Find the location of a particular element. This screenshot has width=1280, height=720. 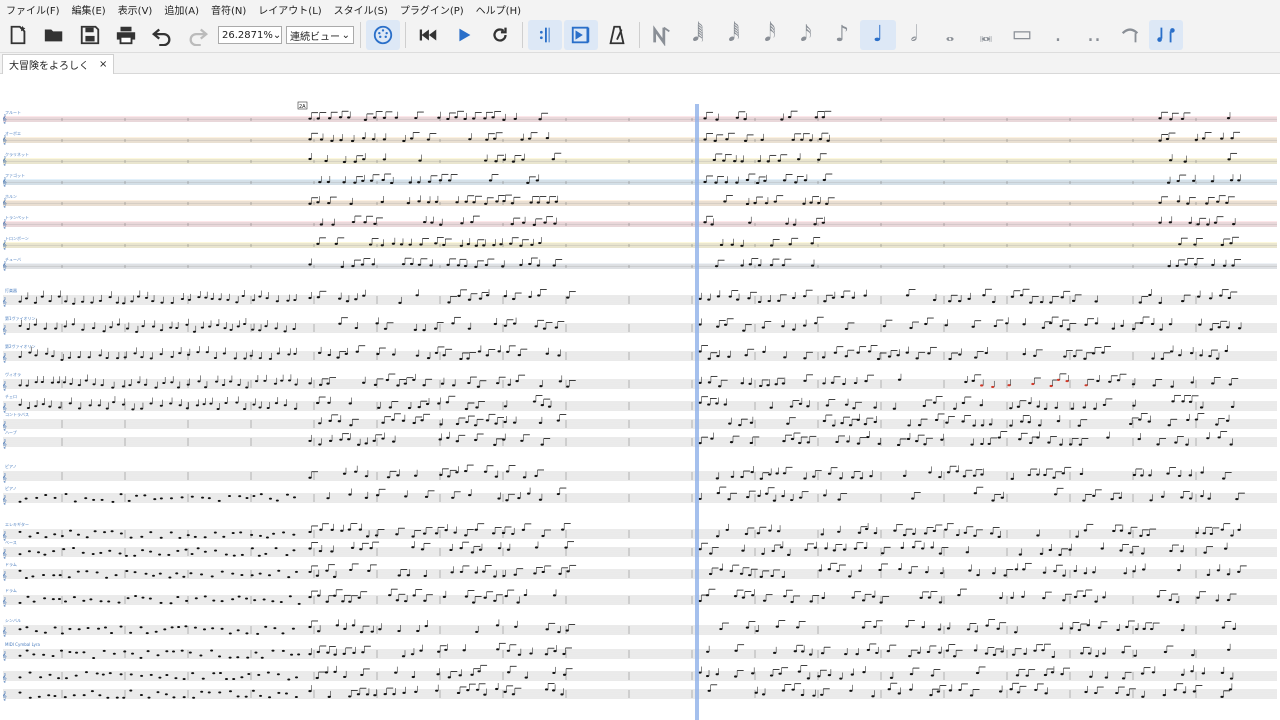

8th-note-icon: 𝅘𝅥𝅯 is located at coordinates (806, 35).